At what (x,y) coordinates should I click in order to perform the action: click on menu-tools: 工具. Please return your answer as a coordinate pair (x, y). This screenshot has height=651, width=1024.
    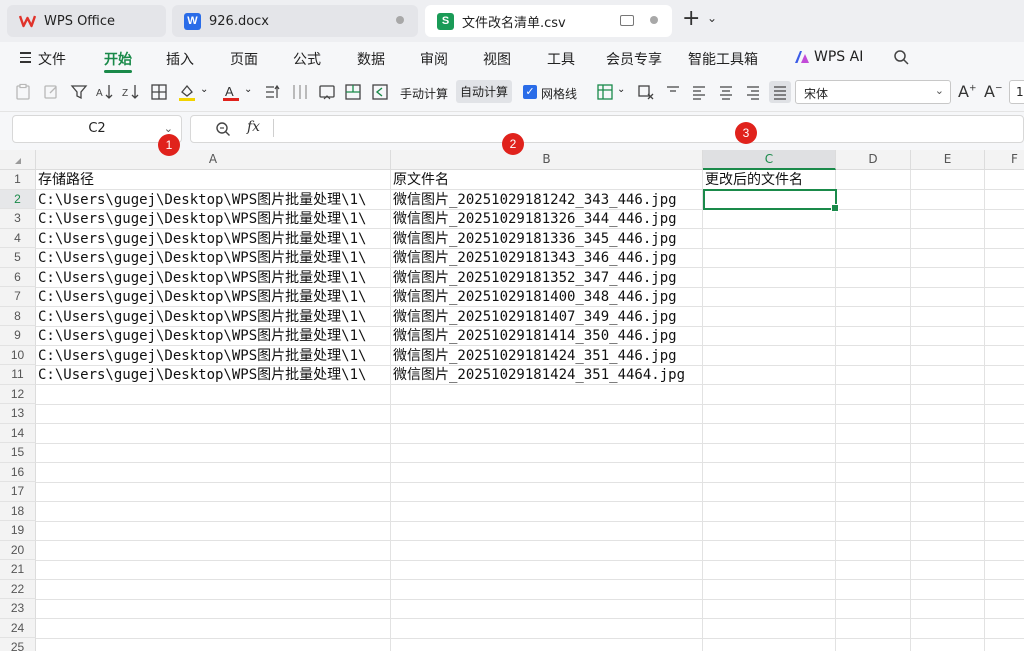
    Looking at the image, I should click on (561, 59).